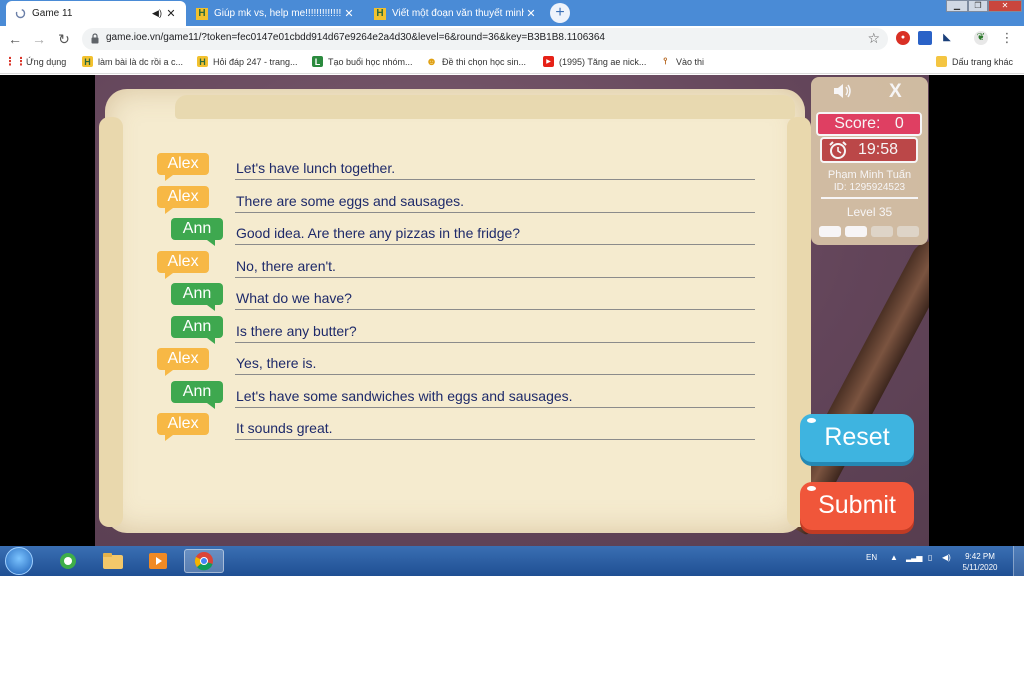 The width and height of the screenshot is (1024, 678). Describe the element at coordinates (914, 557) in the screenshot. I see `signal-icon: ▂▃▅` at that location.